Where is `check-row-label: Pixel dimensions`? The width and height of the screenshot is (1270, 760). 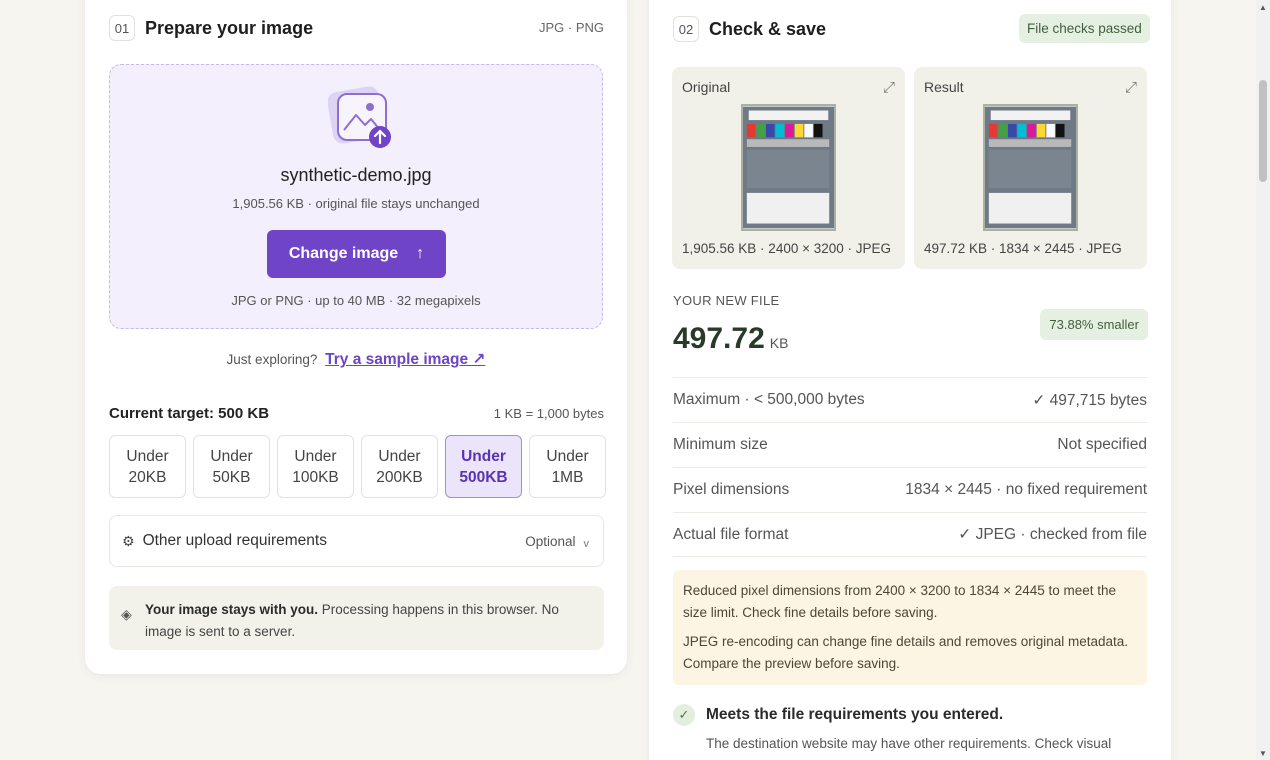 check-row-label: Pixel dimensions is located at coordinates (731, 489).